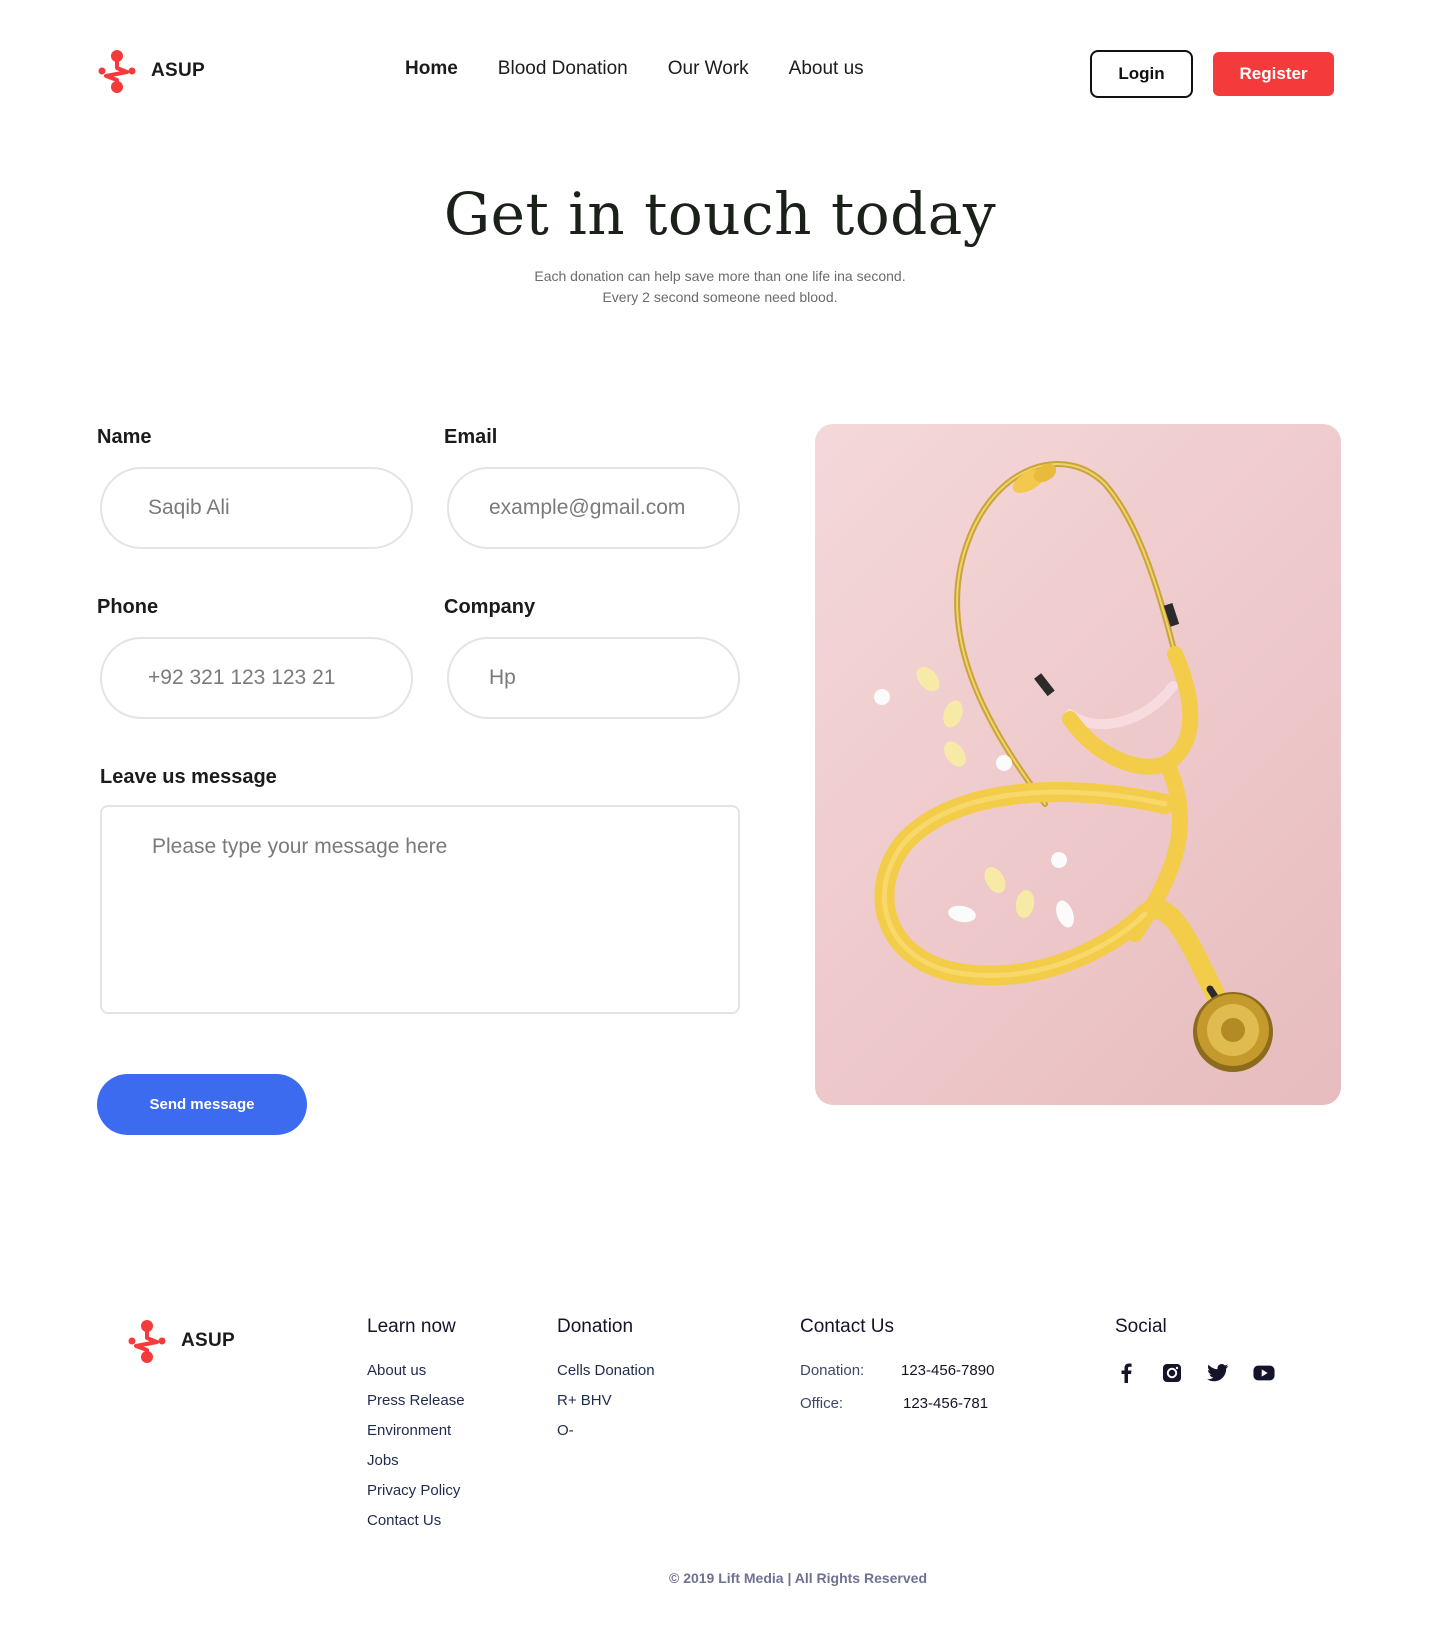 This screenshot has width=1440, height=1640. Describe the element at coordinates (416, 1377) in the screenshot. I see `footer-link-about: About us` at that location.